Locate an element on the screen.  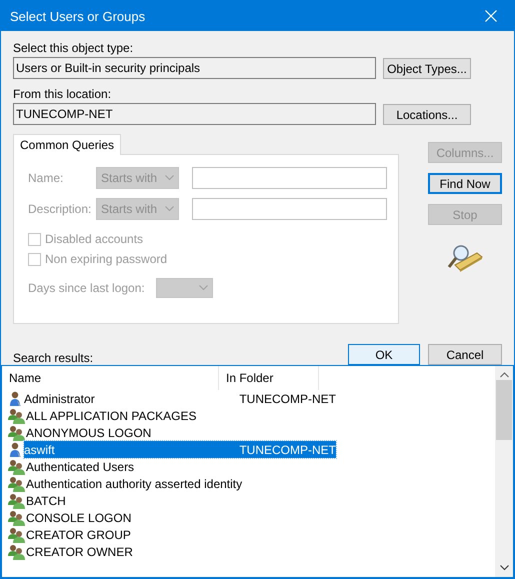
result-row: aswift TUNECOMP-NET is located at coordinates (180, 449).